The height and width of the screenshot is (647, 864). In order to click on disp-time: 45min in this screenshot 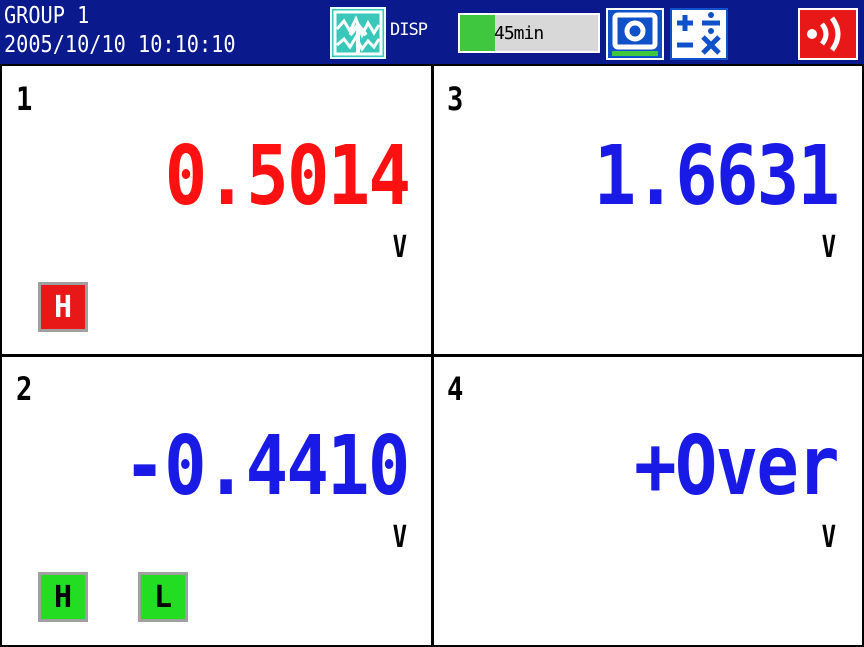, I will do `click(519, 33)`.